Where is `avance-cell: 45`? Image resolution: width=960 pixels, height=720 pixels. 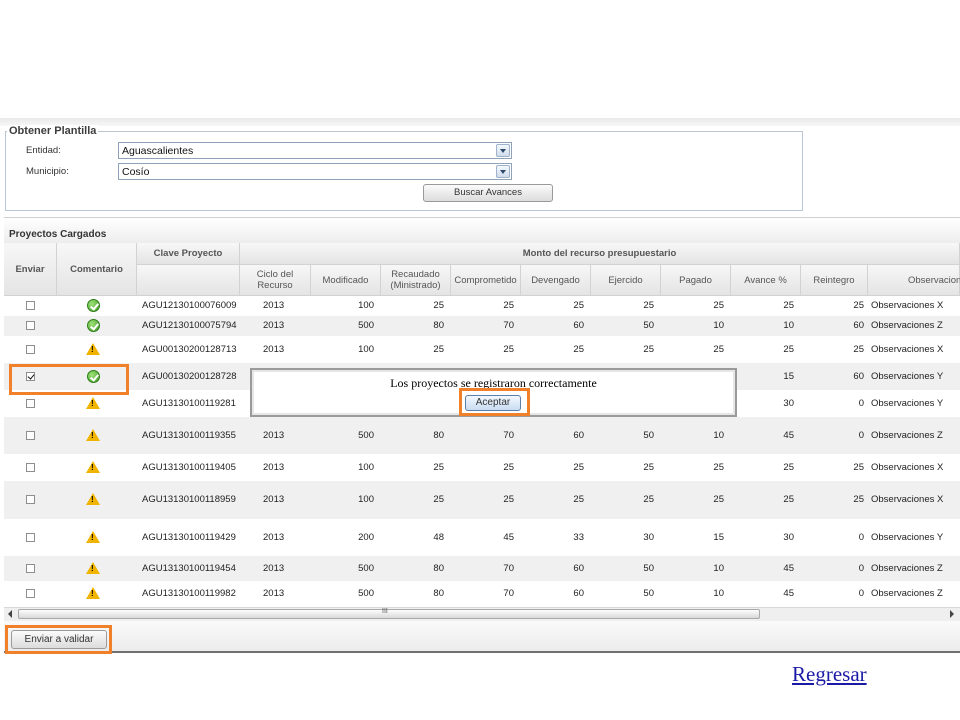
avance-cell: 45 is located at coordinates (788, 593).